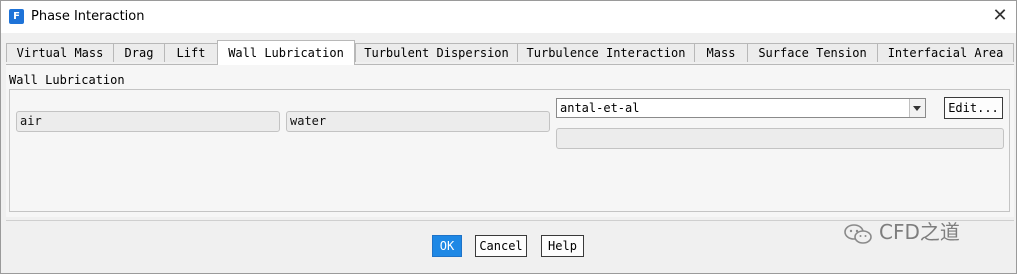 The width and height of the screenshot is (1017, 274). What do you see at coordinates (191, 52) in the screenshot?
I see `tab-lift: Lift` at bounding box center [191, 52].